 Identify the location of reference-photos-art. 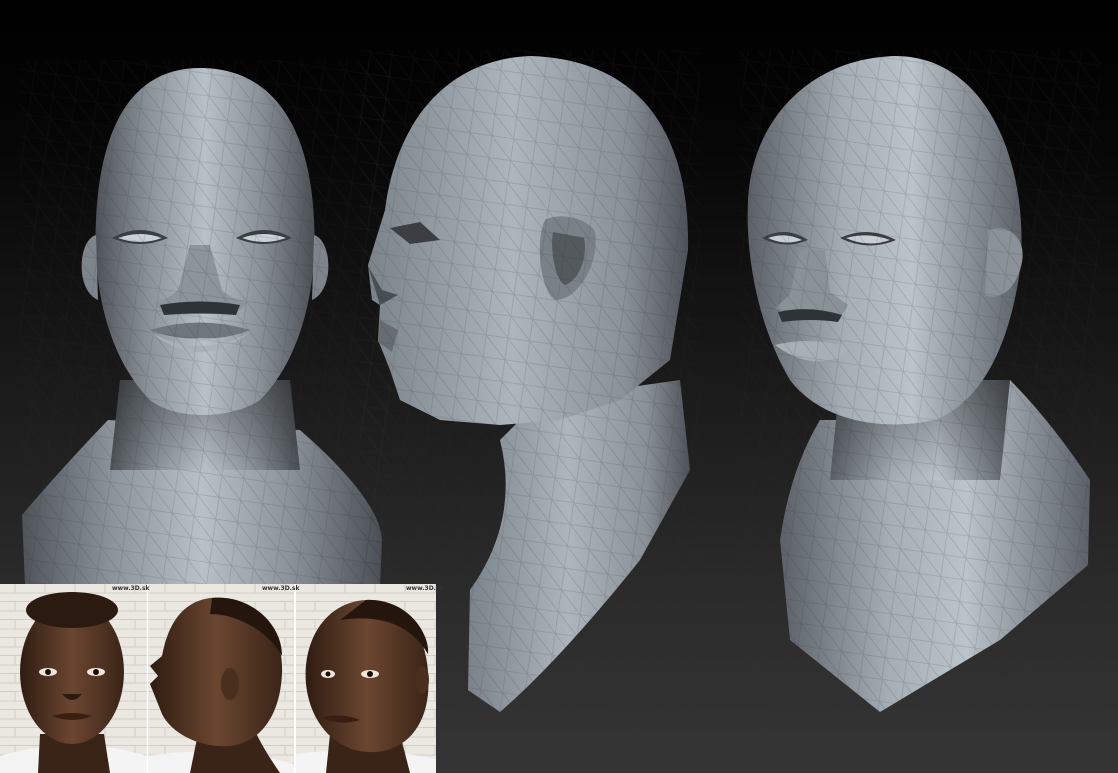
(218, 678).